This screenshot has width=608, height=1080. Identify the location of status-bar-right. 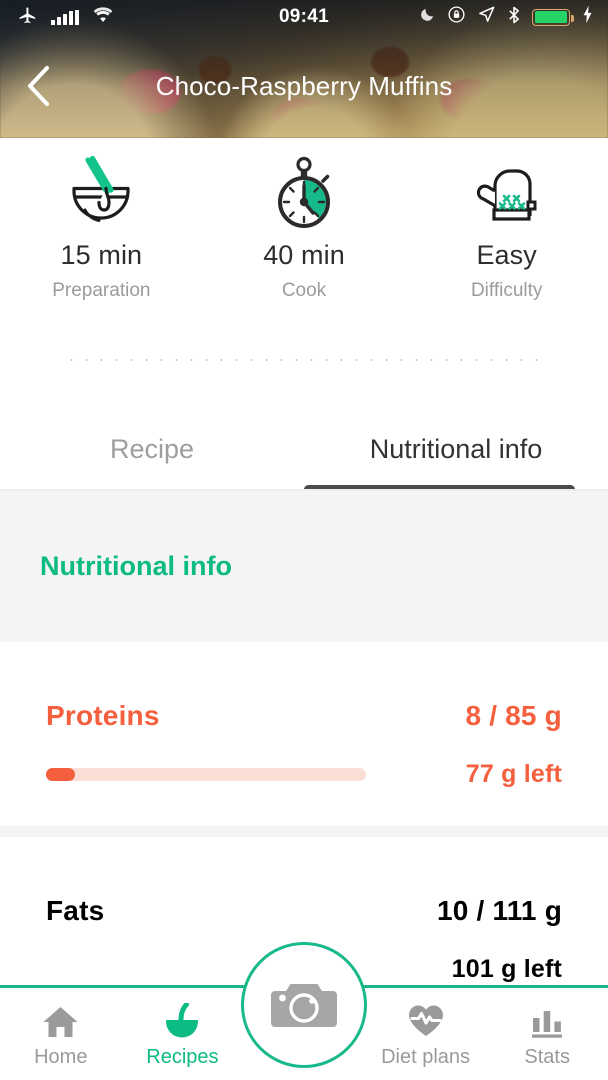
(513, 17).